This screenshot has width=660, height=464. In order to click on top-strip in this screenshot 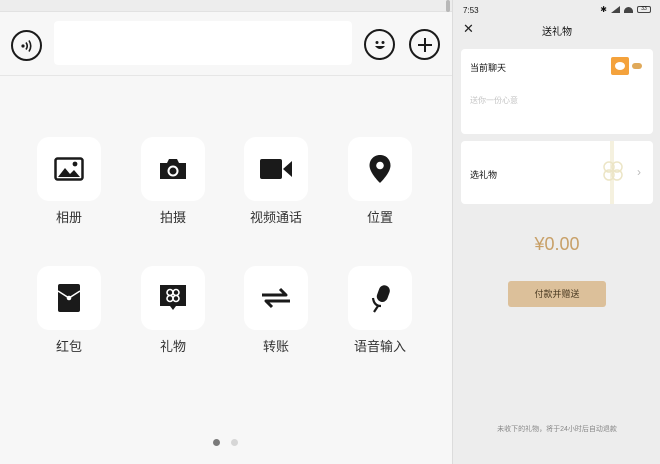, I will do `click(226, 6)`.